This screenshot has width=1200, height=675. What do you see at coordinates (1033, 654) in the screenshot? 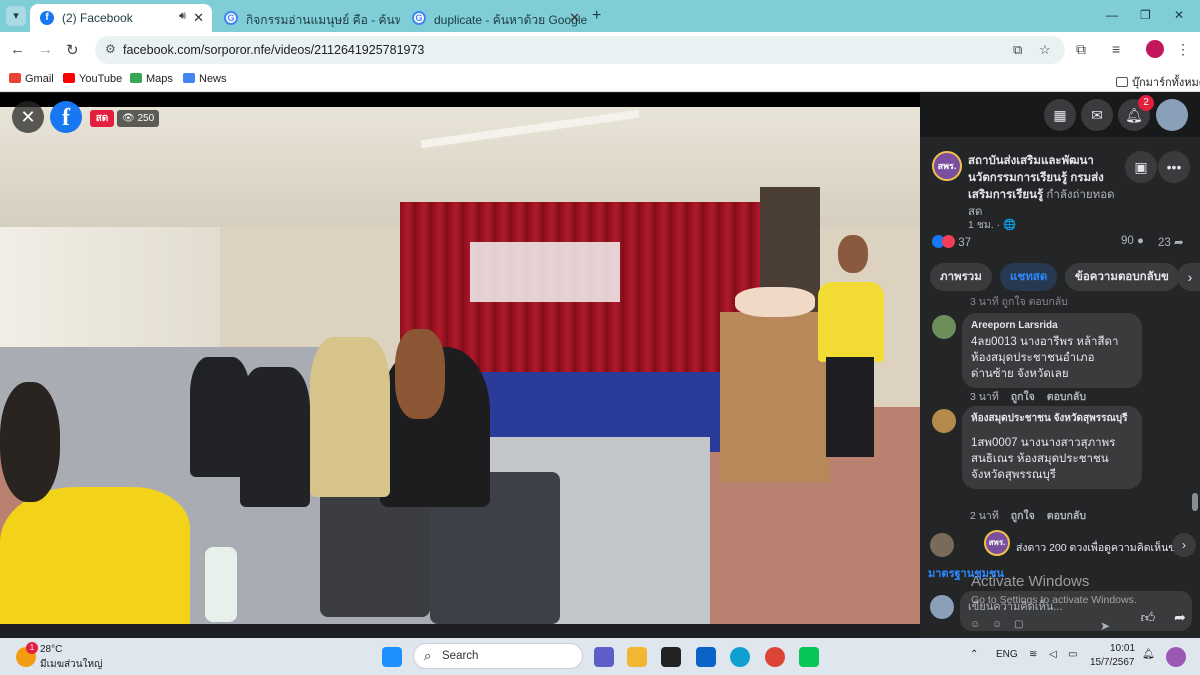
I see `wifi-icon: ≋` at bounding box center [1033, 654].